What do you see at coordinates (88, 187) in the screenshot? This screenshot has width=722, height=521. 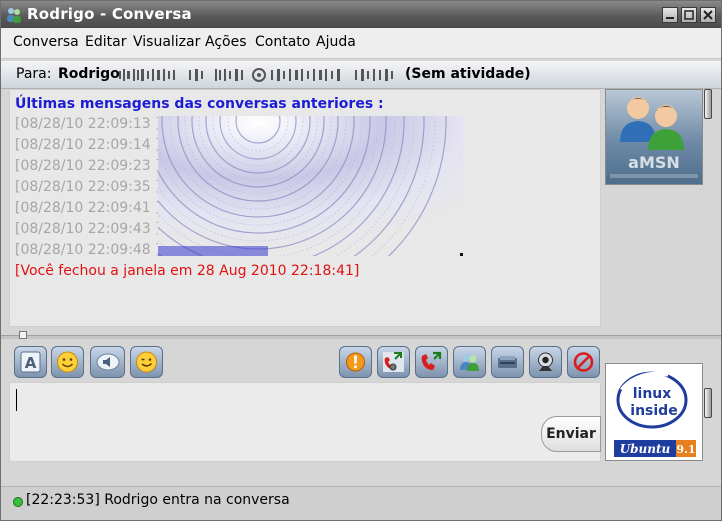 I see `history-timestamp: [08/28/10 22:09:35 ]` at bounding box center [88, 187].